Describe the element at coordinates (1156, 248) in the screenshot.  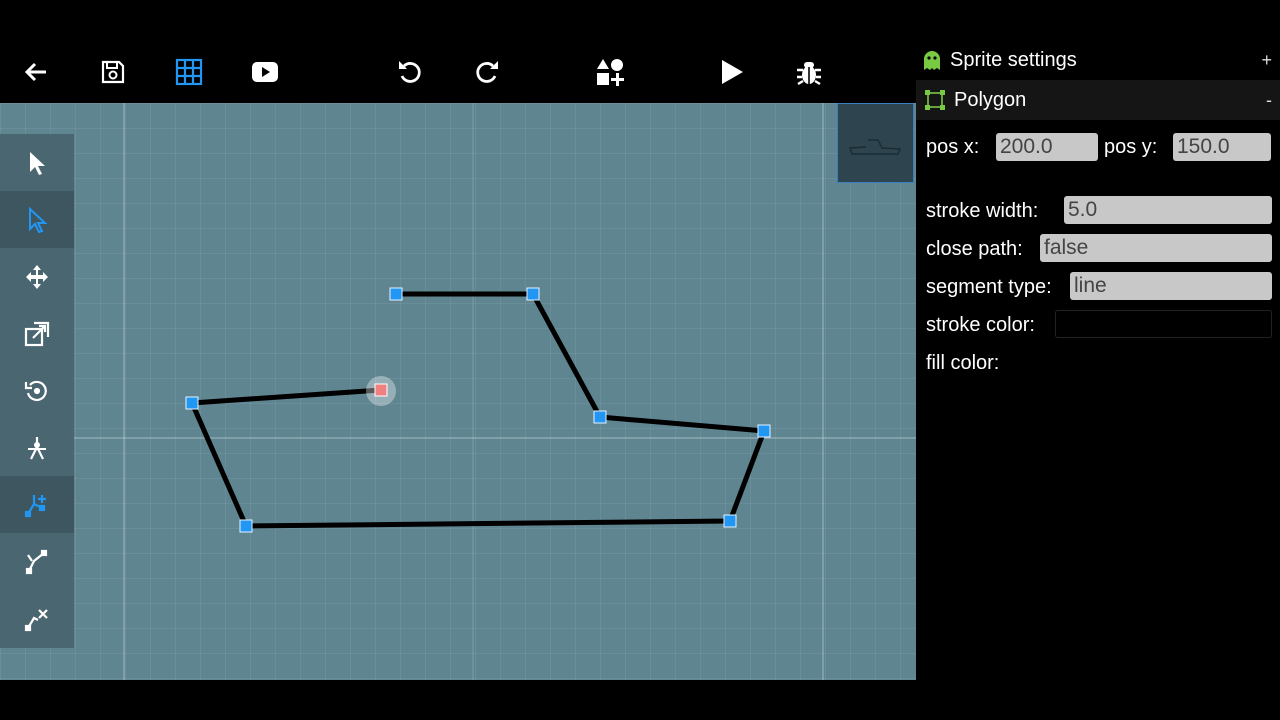
I see `close-path-field: false` at that location.